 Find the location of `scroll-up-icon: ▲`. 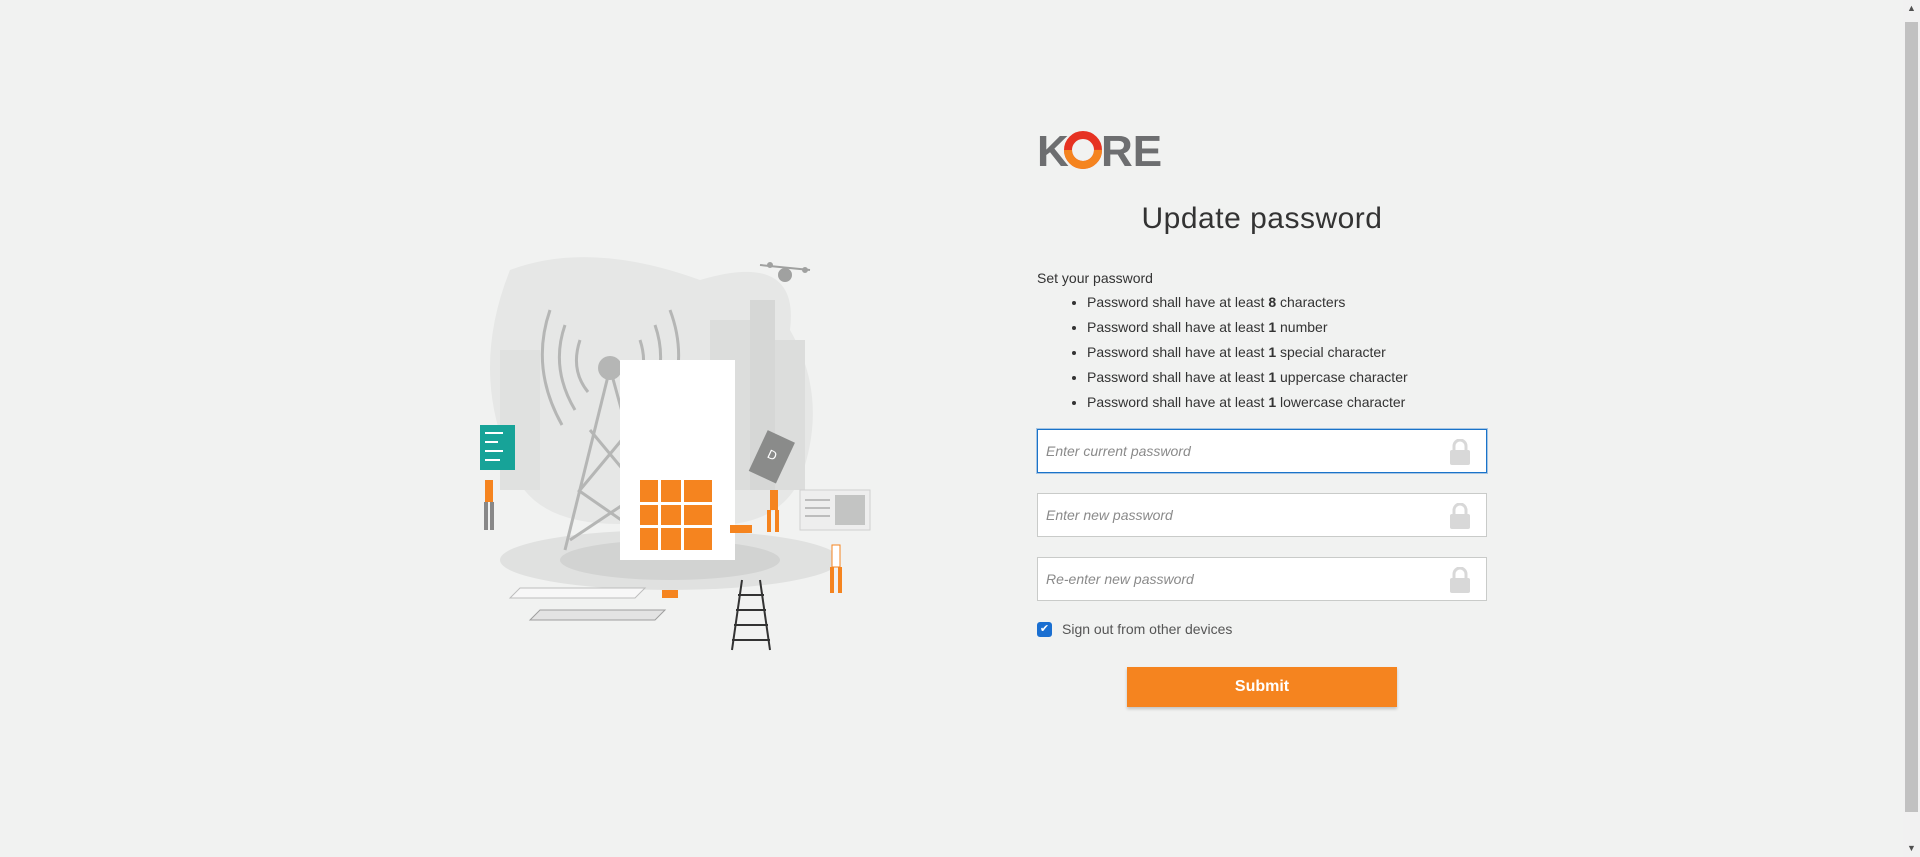

scroll-up-icon: ▲ is located at coordinates (1911, 8).